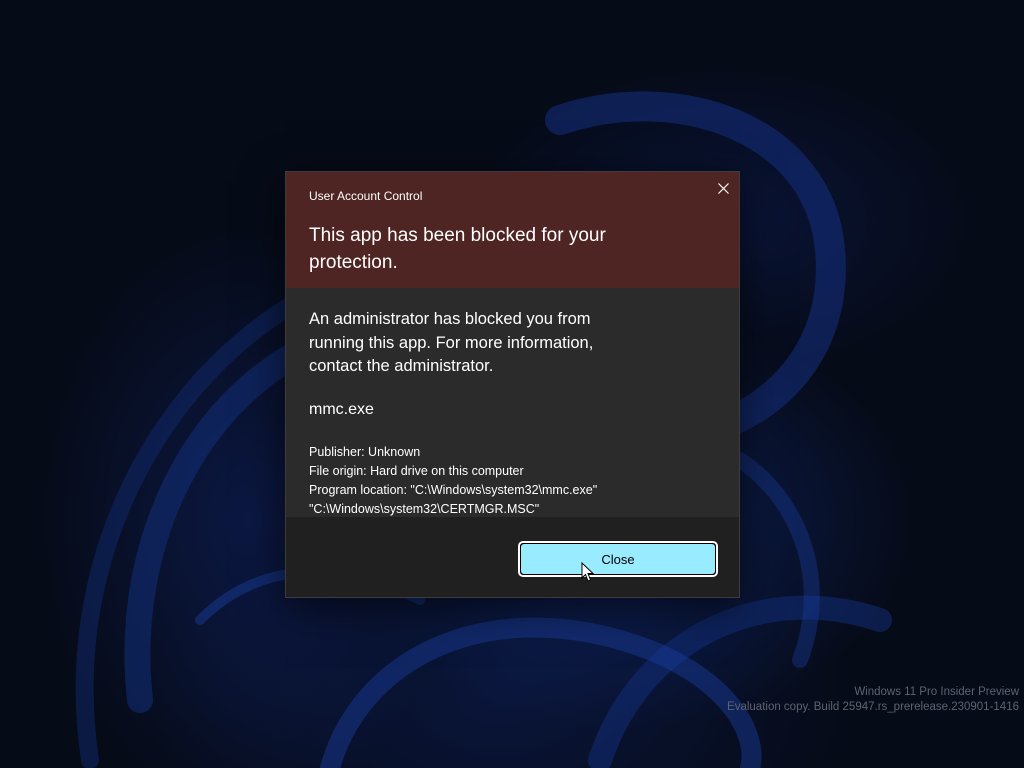  I want to click on uac-footer: Close, so click(512, 557).